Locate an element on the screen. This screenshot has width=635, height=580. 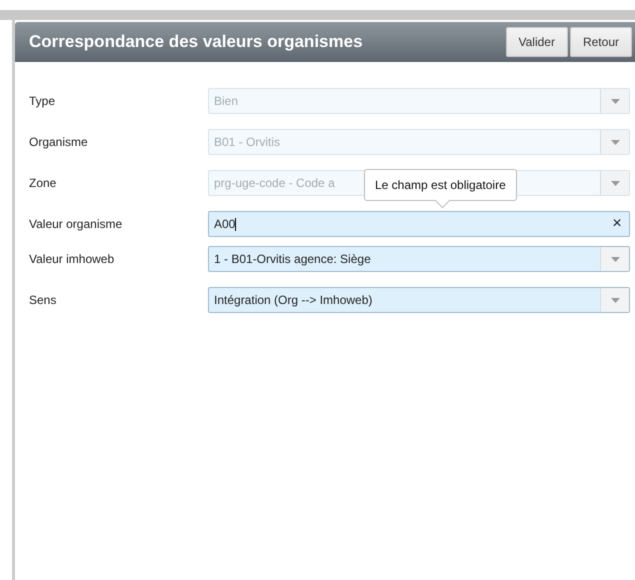
dropdown-field: 1 - B01-Orvitis agence: Siège is located at coordinates (419, 259).